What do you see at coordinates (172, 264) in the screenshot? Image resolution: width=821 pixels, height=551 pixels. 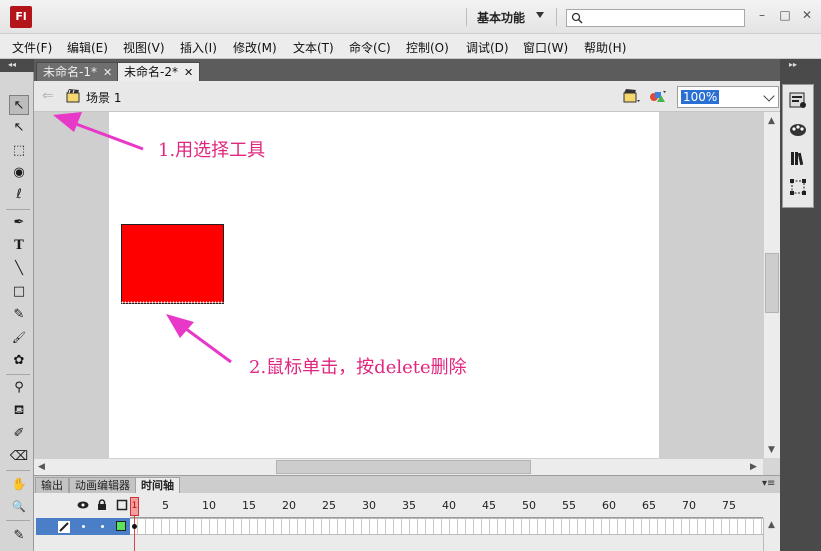 I see `red-rectangle-shape` at bounding box center [172, 264].